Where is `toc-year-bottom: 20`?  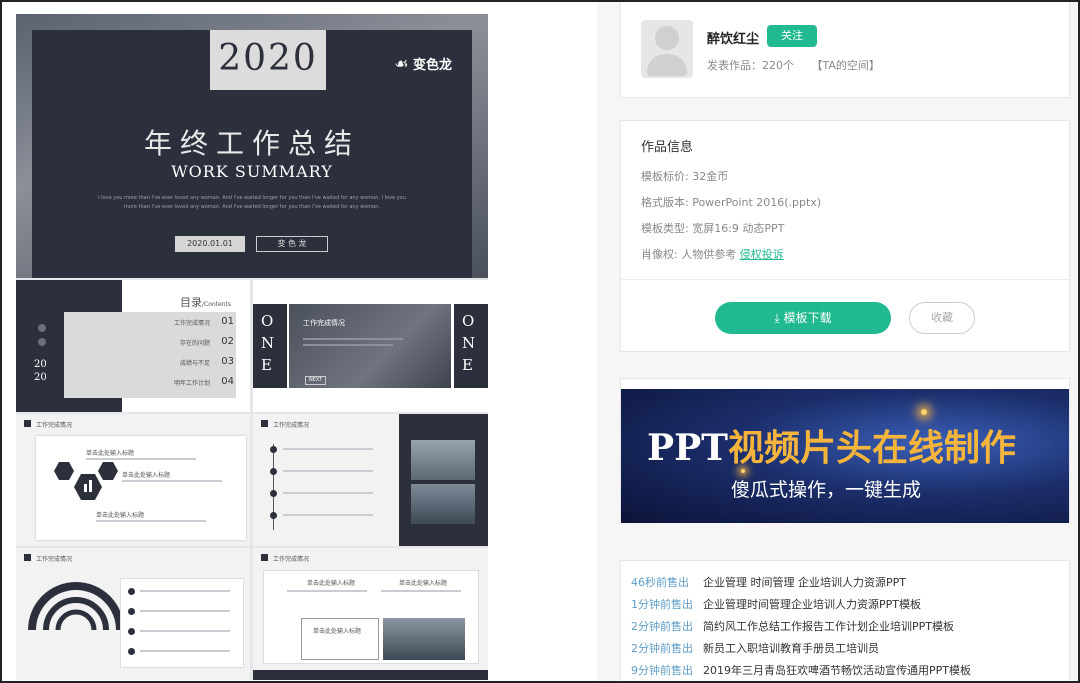
toc-year-bottom: 20 is located at coordinates (40, 377).